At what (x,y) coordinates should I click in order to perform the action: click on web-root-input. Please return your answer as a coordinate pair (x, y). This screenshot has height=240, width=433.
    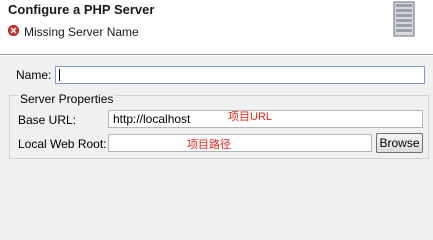
    Looking at the image, I should click on (240, 143).